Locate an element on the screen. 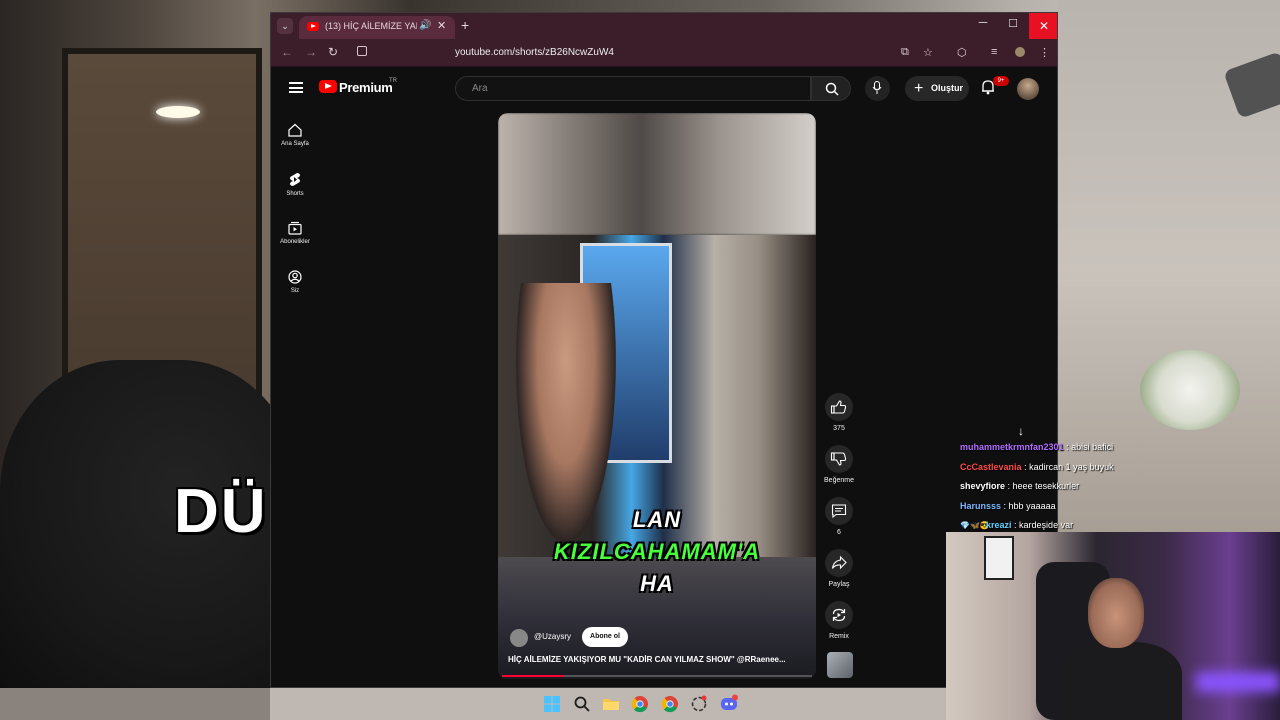  reload-icon: ↻ is located at coordinates (333, 52).